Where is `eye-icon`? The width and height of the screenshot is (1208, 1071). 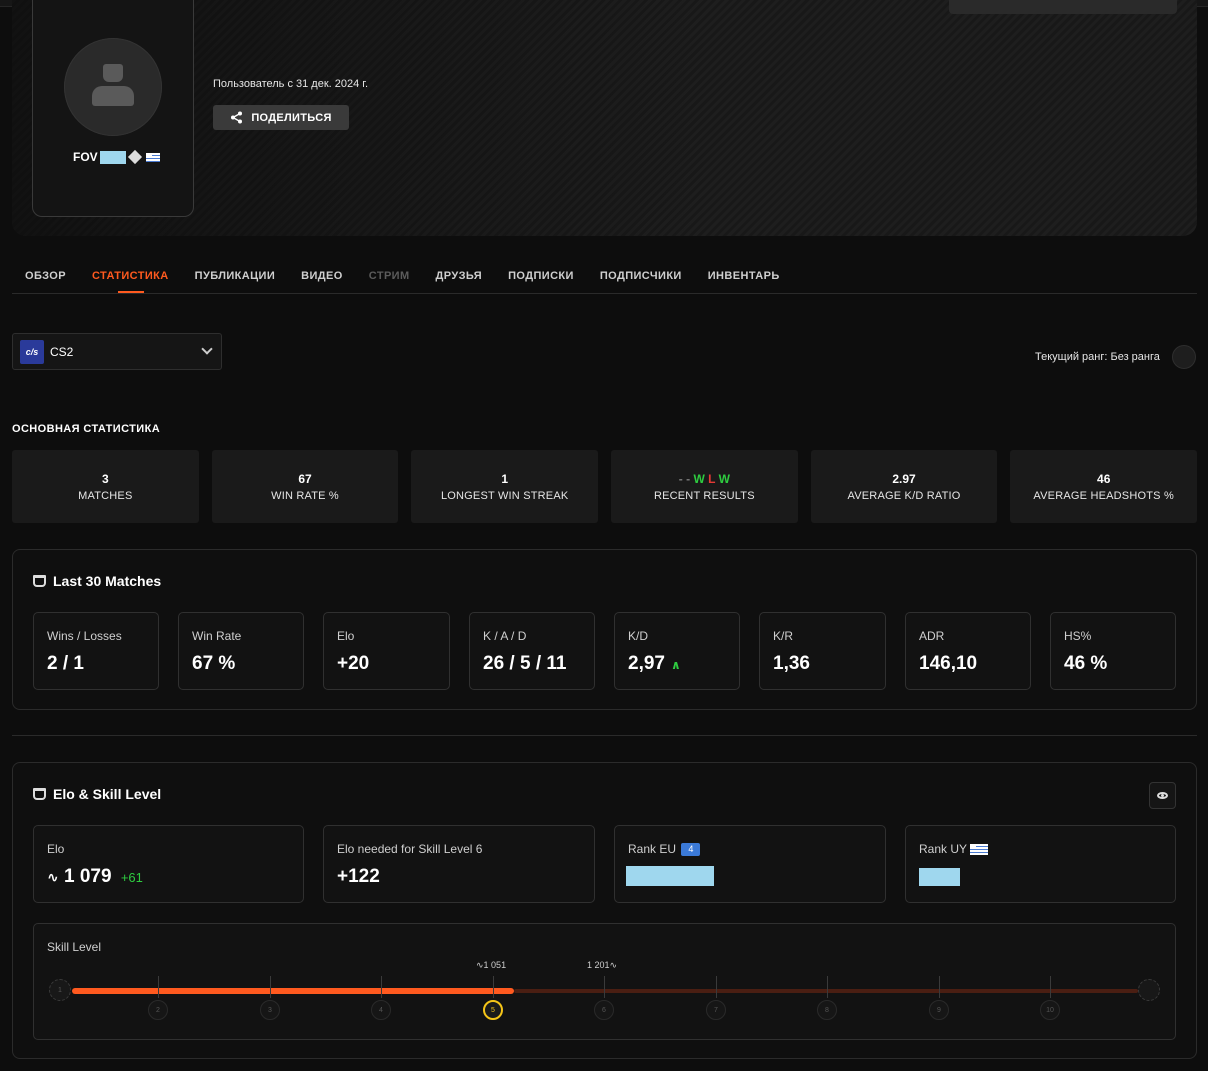 eye-icon is located at coordinates (1162, 795).